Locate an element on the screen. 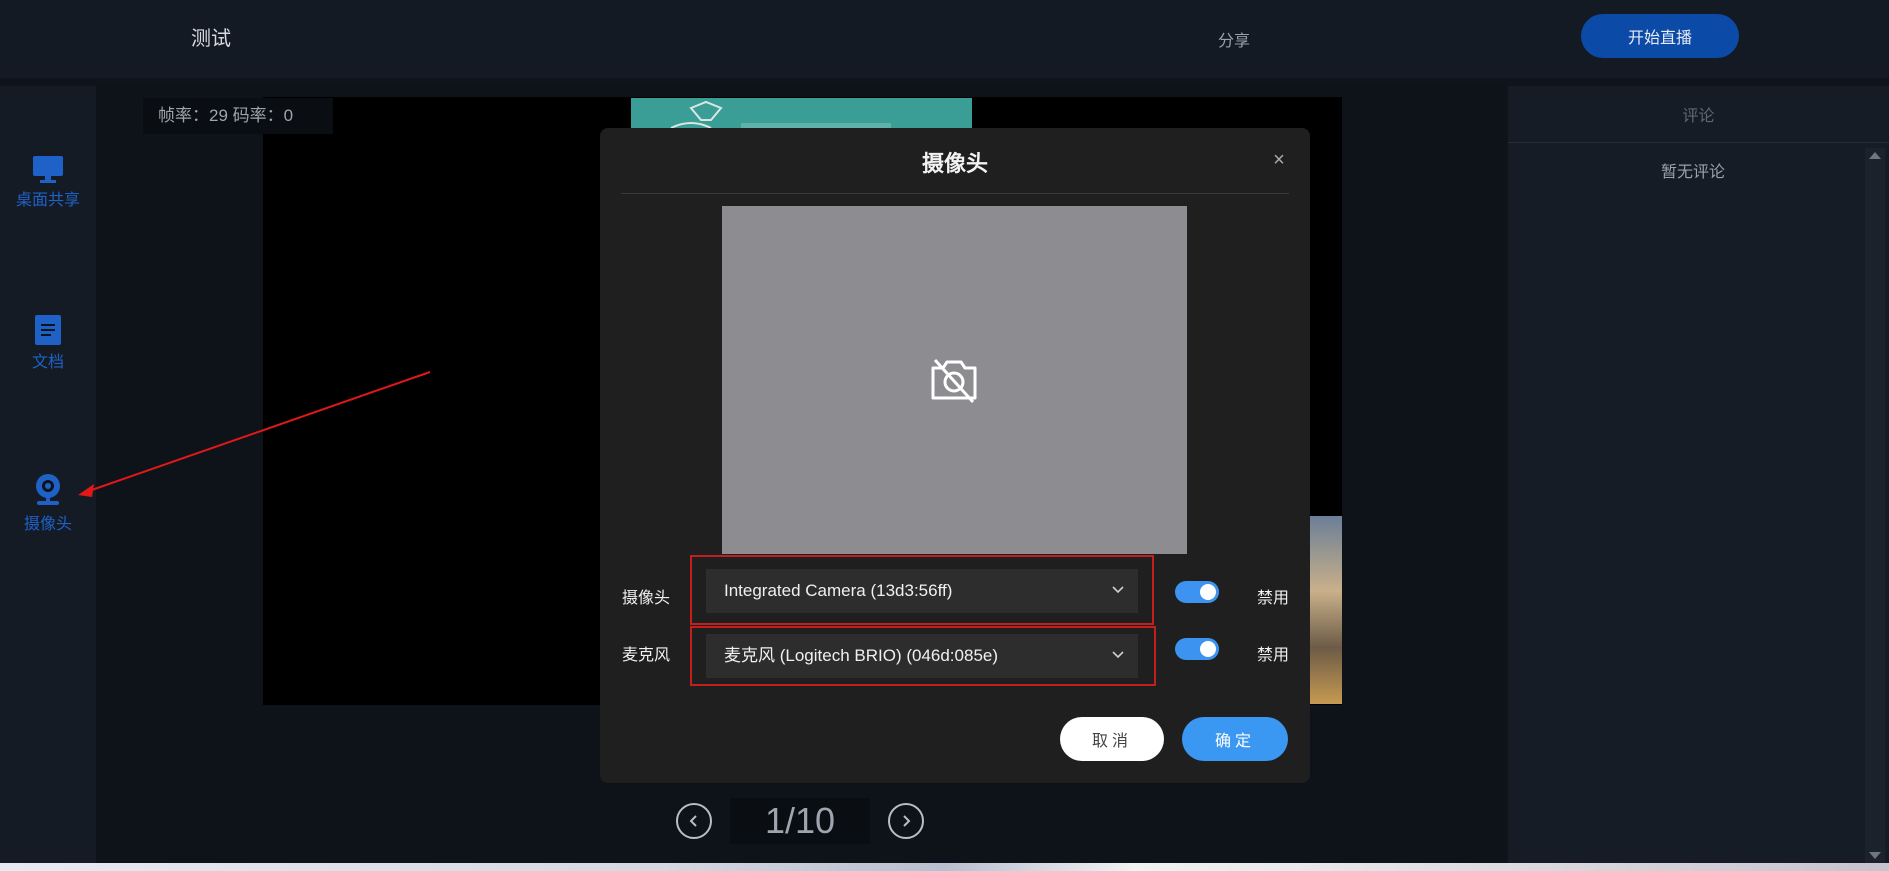  sidebar-item-label: 文档 is located at coordinates (47, 362).